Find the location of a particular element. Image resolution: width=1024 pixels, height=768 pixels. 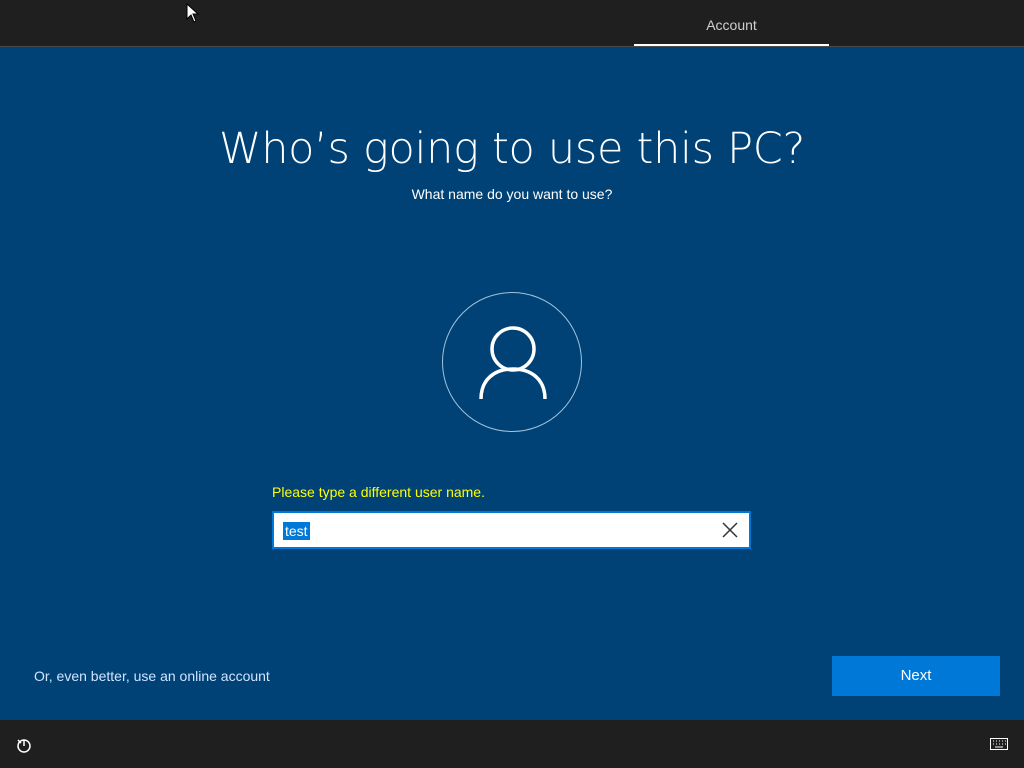

username-input: test is located at coordinates (511, 530).